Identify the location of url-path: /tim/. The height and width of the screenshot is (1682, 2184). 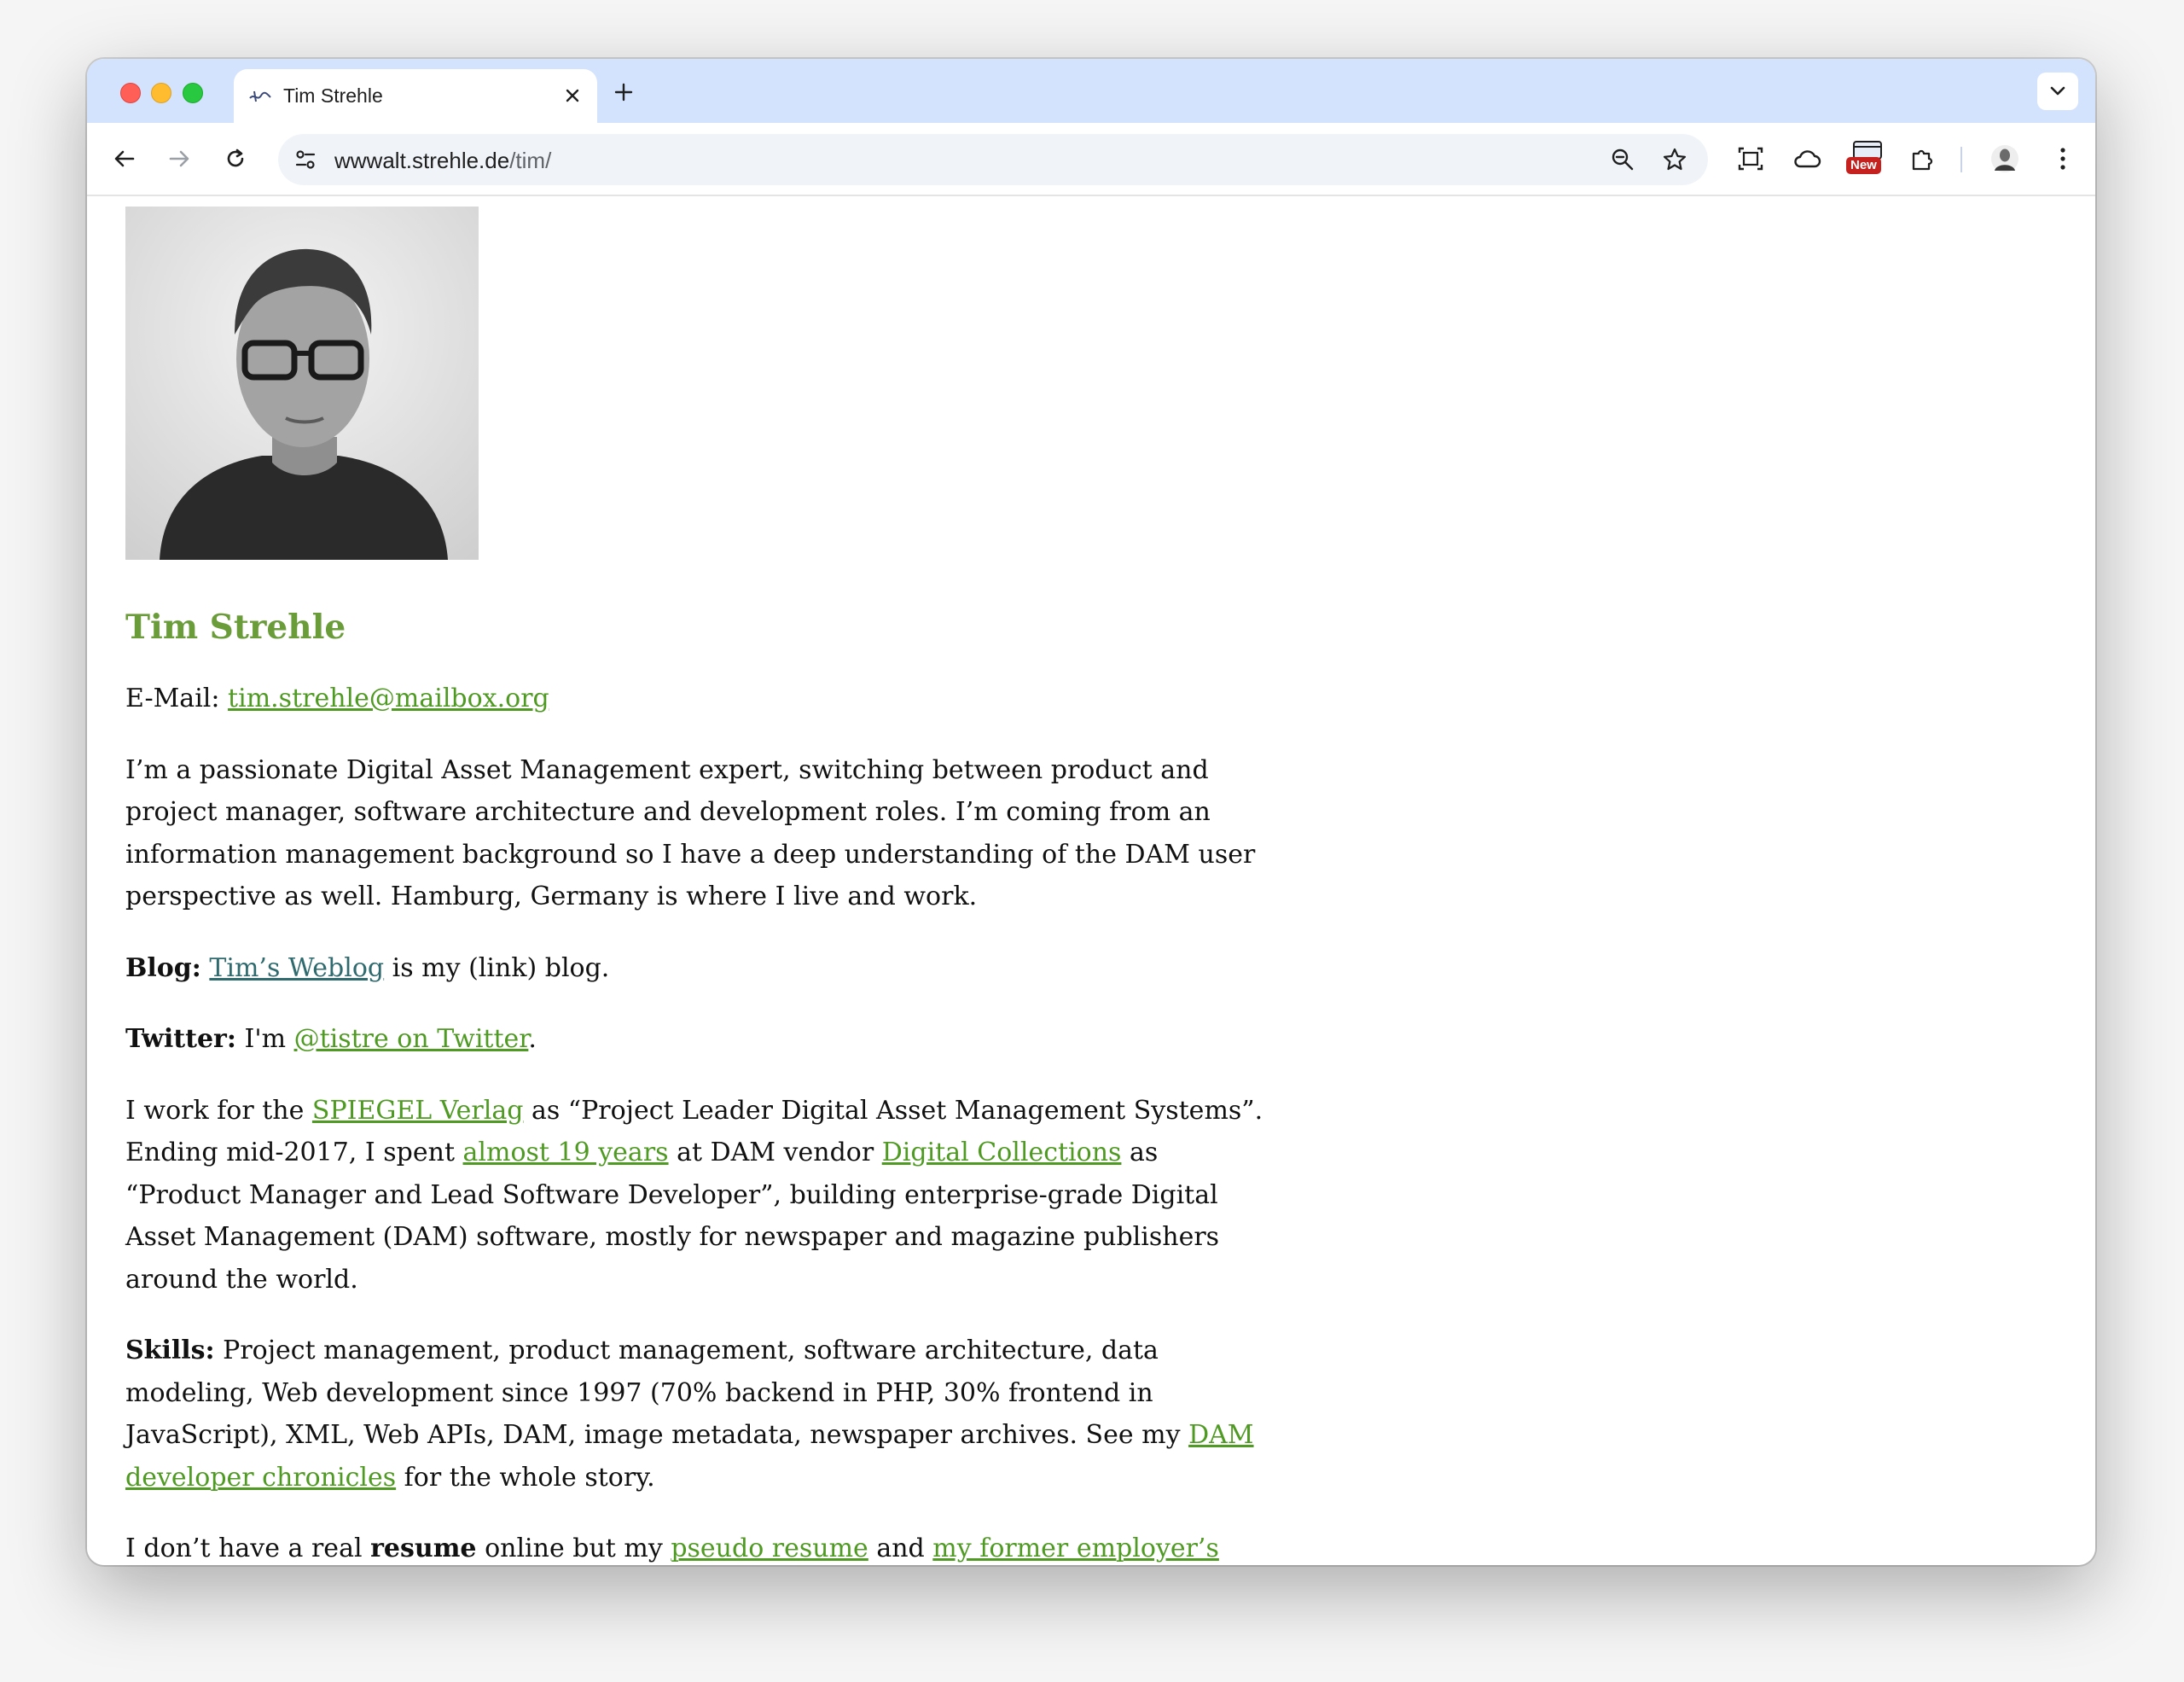
(531, 160).